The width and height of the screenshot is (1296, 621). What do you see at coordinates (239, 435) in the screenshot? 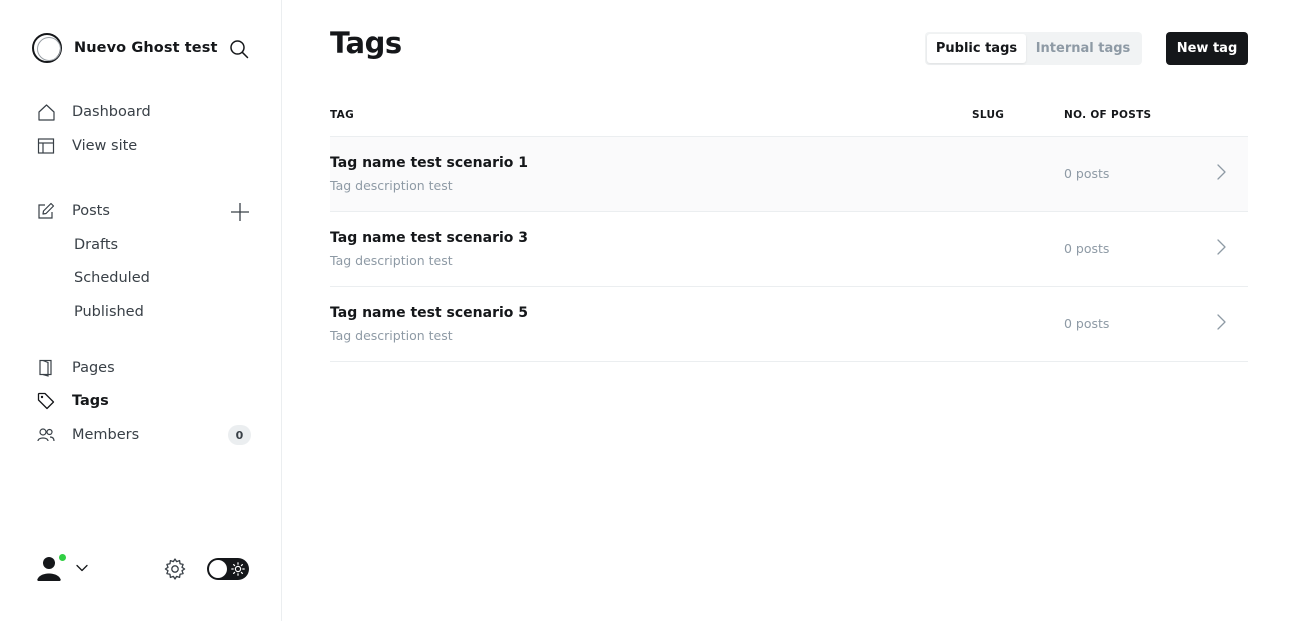
I see `members-count-badge: 0` at bounding box center [239, 435].